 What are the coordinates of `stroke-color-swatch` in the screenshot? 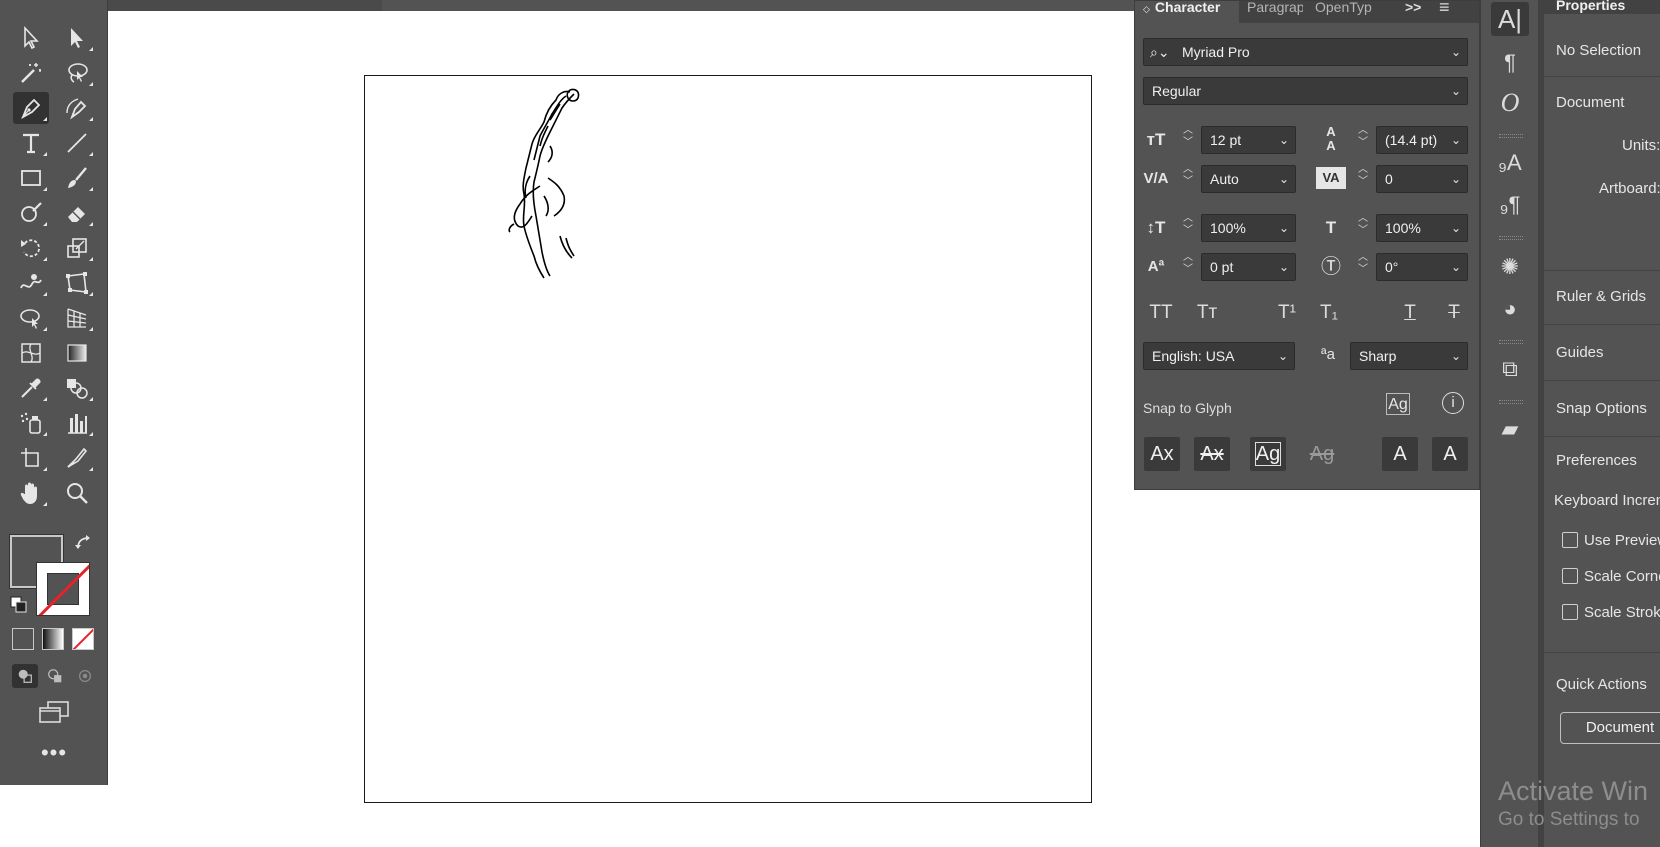 It's located at (63, 589).